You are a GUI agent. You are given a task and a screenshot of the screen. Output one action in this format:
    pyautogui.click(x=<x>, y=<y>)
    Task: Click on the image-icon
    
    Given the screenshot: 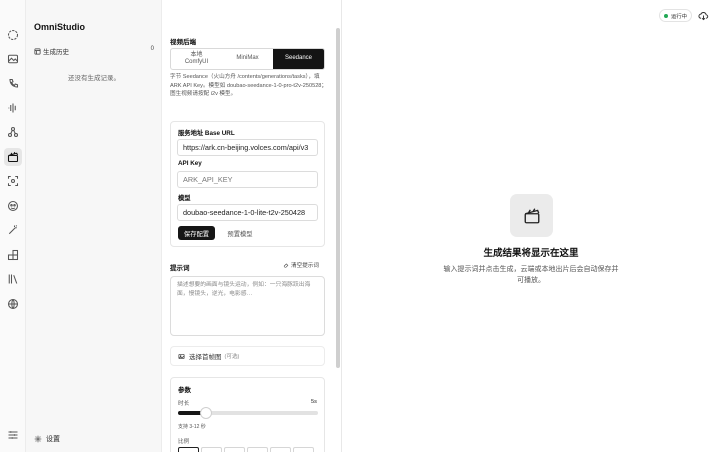 What is the action you would take?
    pyautogui.click(x=13, y=59)
    